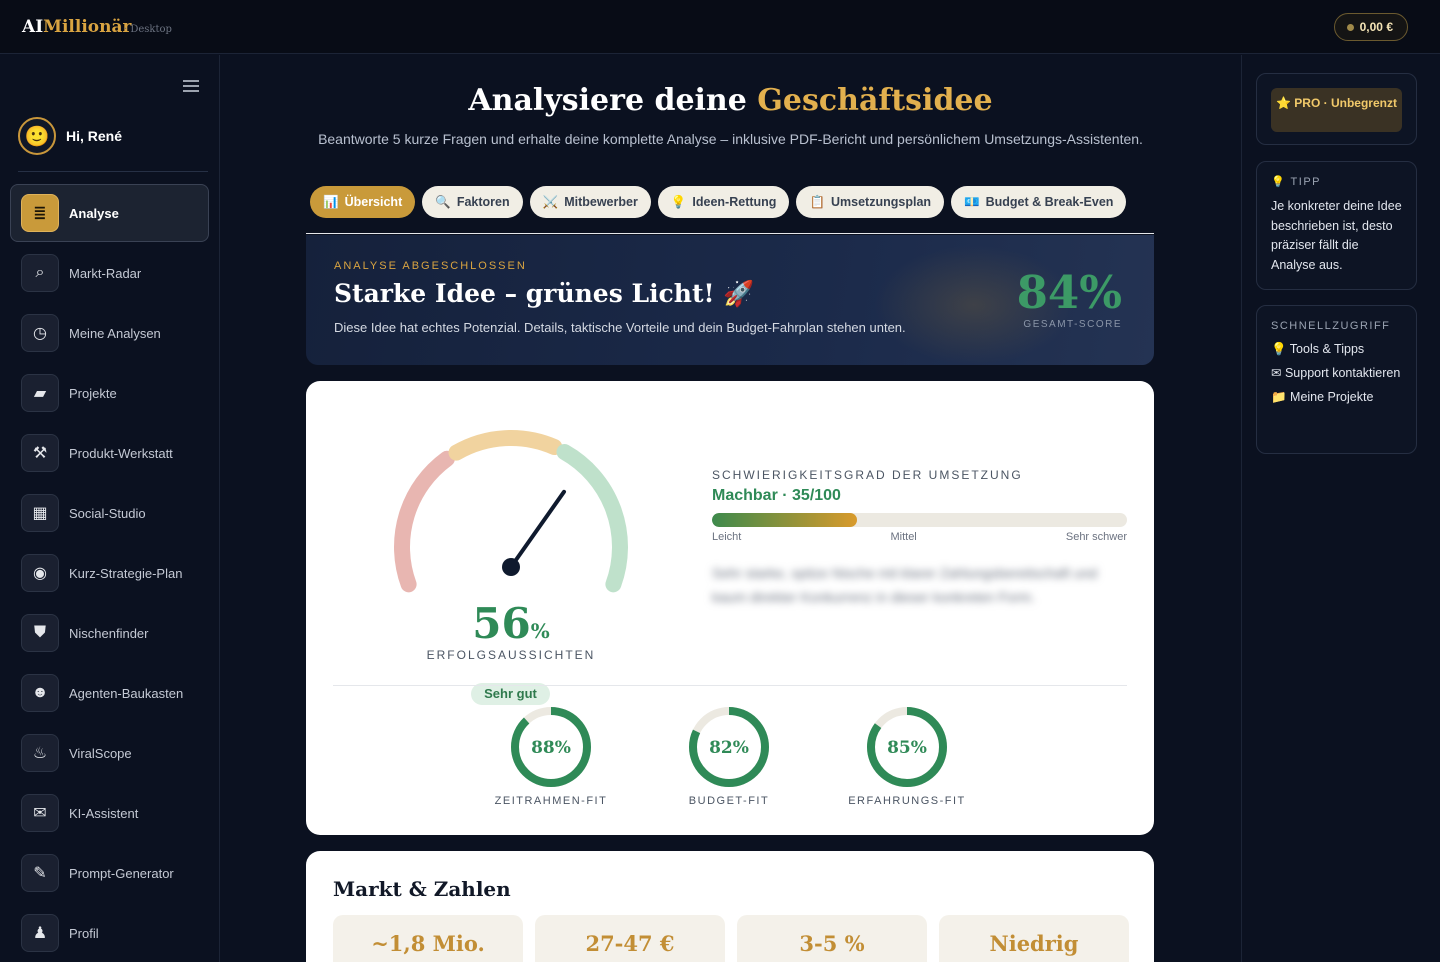  I want to click on tab-label: Umsetzungsplan, so click(881, 202).